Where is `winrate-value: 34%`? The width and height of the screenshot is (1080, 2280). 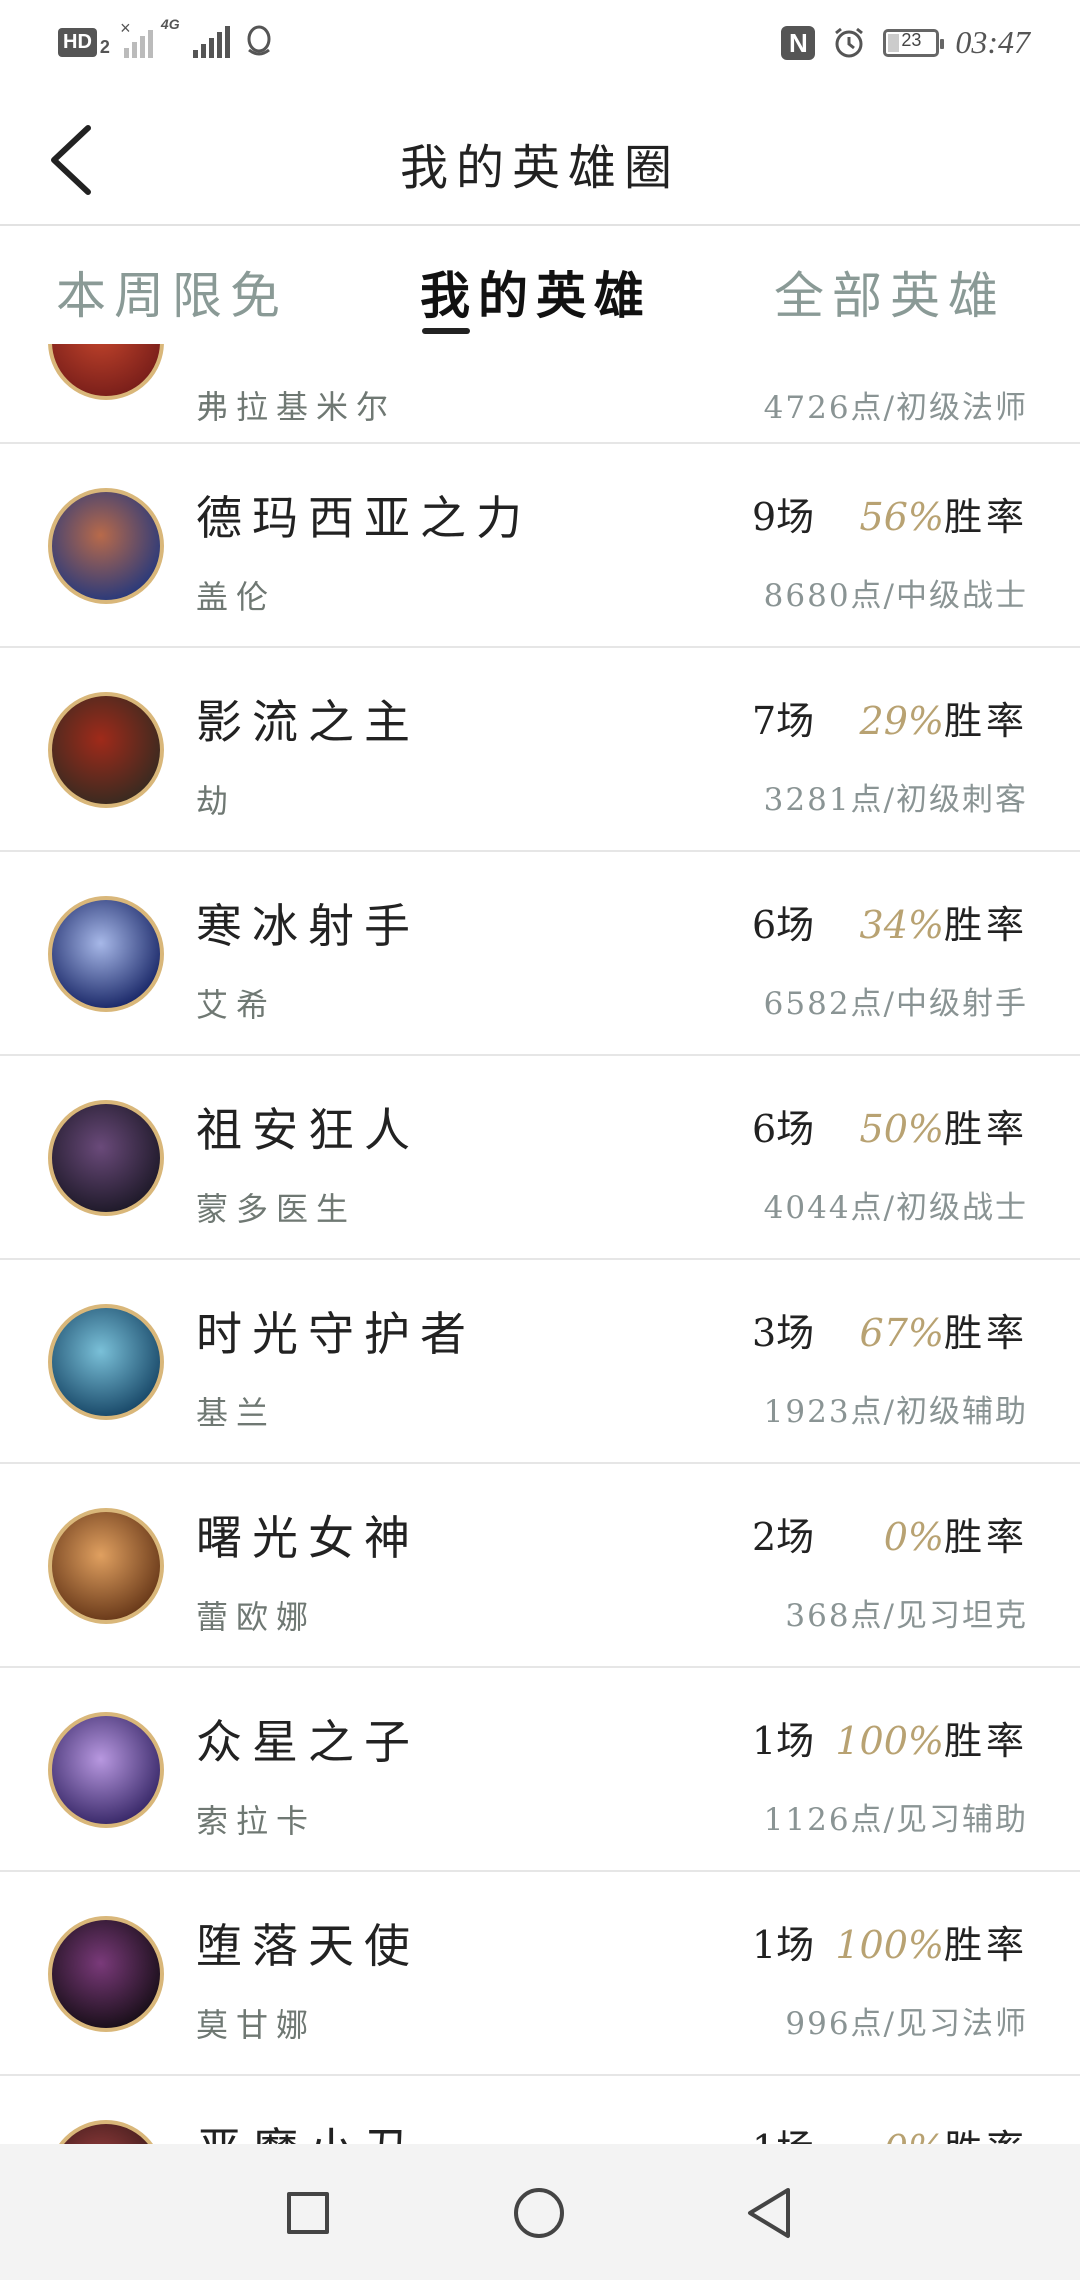
winrate-value: 34% is located at coordinates (901, 925).